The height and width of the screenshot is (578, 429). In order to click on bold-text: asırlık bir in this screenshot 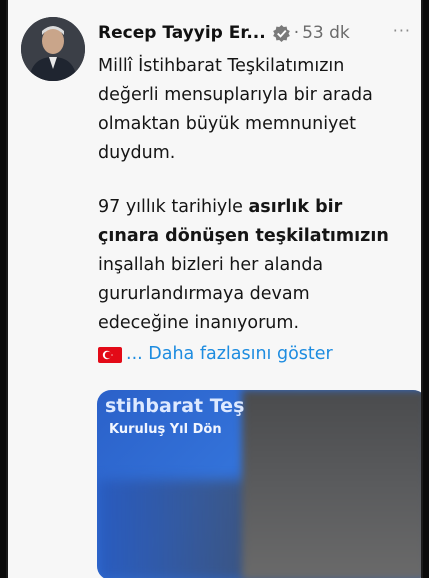, I will do `click(295, 207)`.